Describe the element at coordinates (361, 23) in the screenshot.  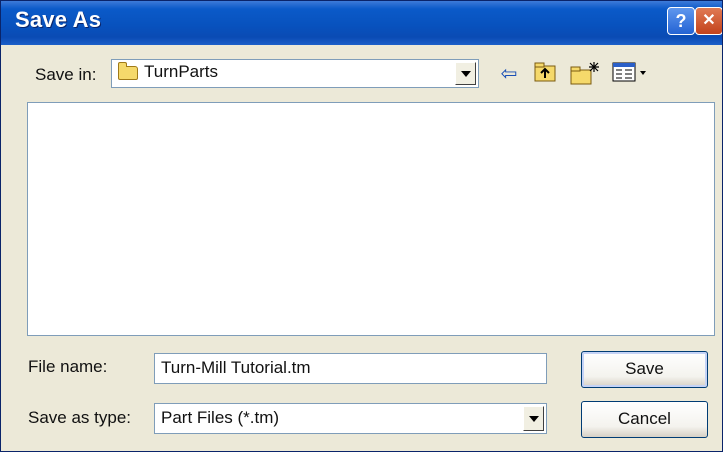
I see `title-bar: Save As ? ✕` at that location.